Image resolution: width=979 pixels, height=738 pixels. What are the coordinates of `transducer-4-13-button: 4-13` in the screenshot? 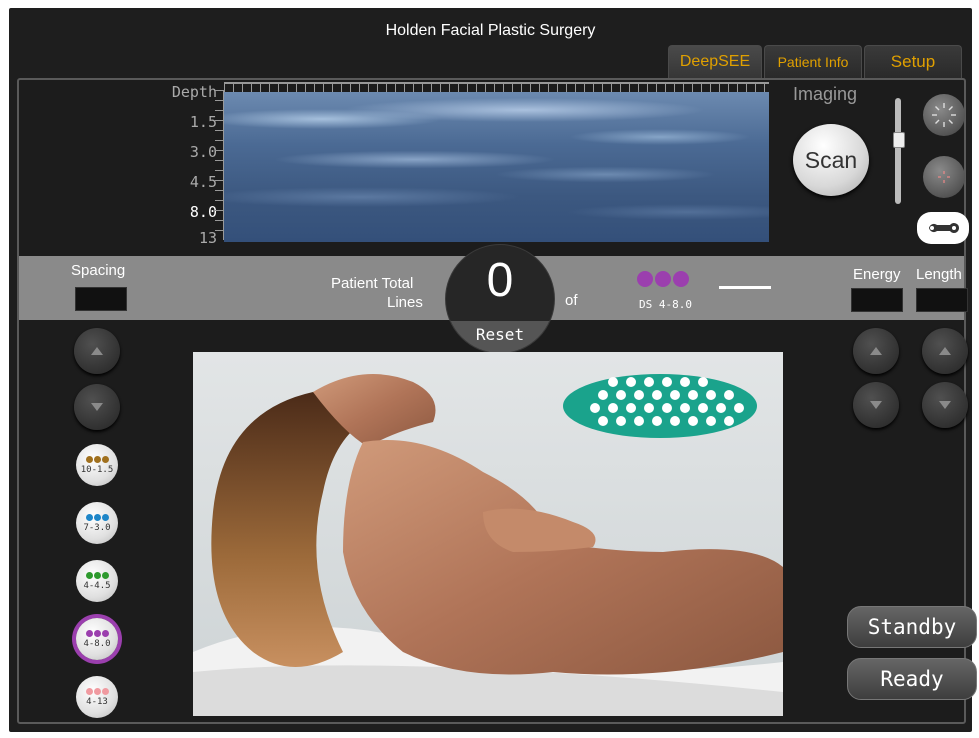 It's located at (97, 697).